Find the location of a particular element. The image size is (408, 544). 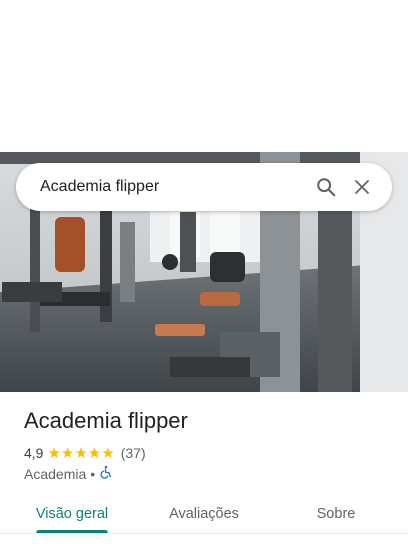

category-row: Academia • is located at coordinates (68, 473).